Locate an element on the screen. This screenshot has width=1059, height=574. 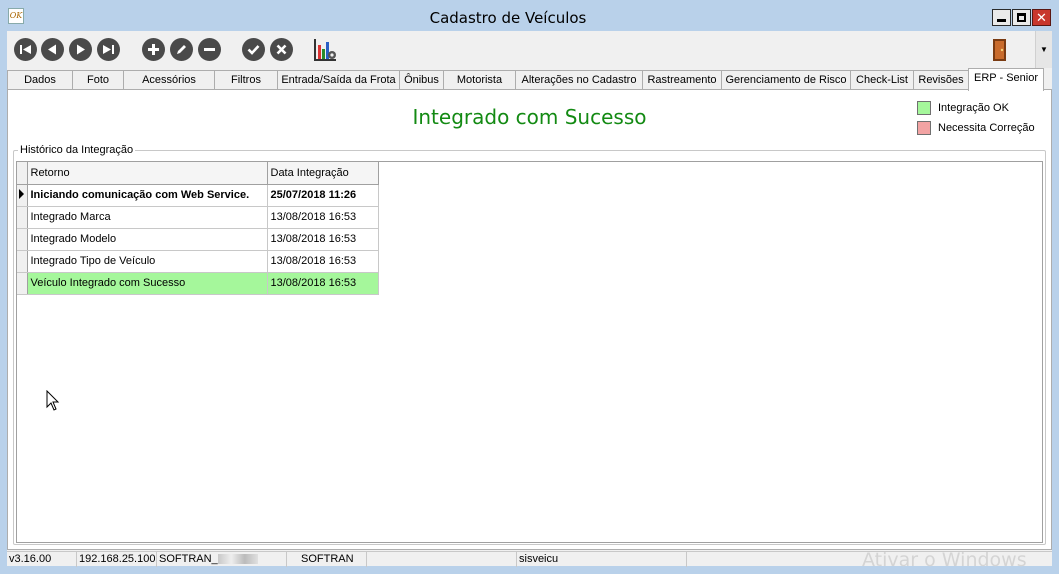
tab-dados: Dados is located at coordinates (40, 80).